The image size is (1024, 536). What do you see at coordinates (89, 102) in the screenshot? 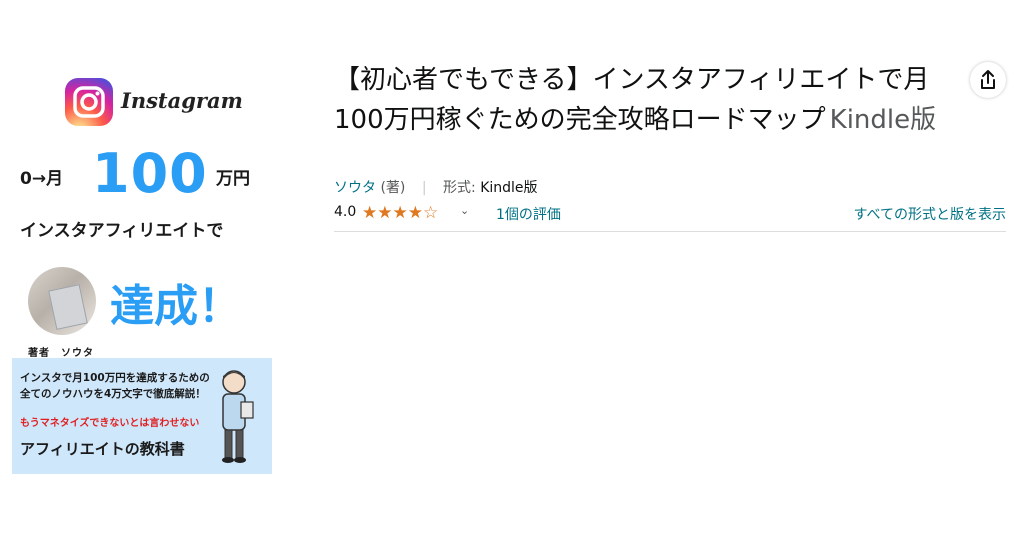
I see `instagram-logo-icon` at bounding box center [89, 102].